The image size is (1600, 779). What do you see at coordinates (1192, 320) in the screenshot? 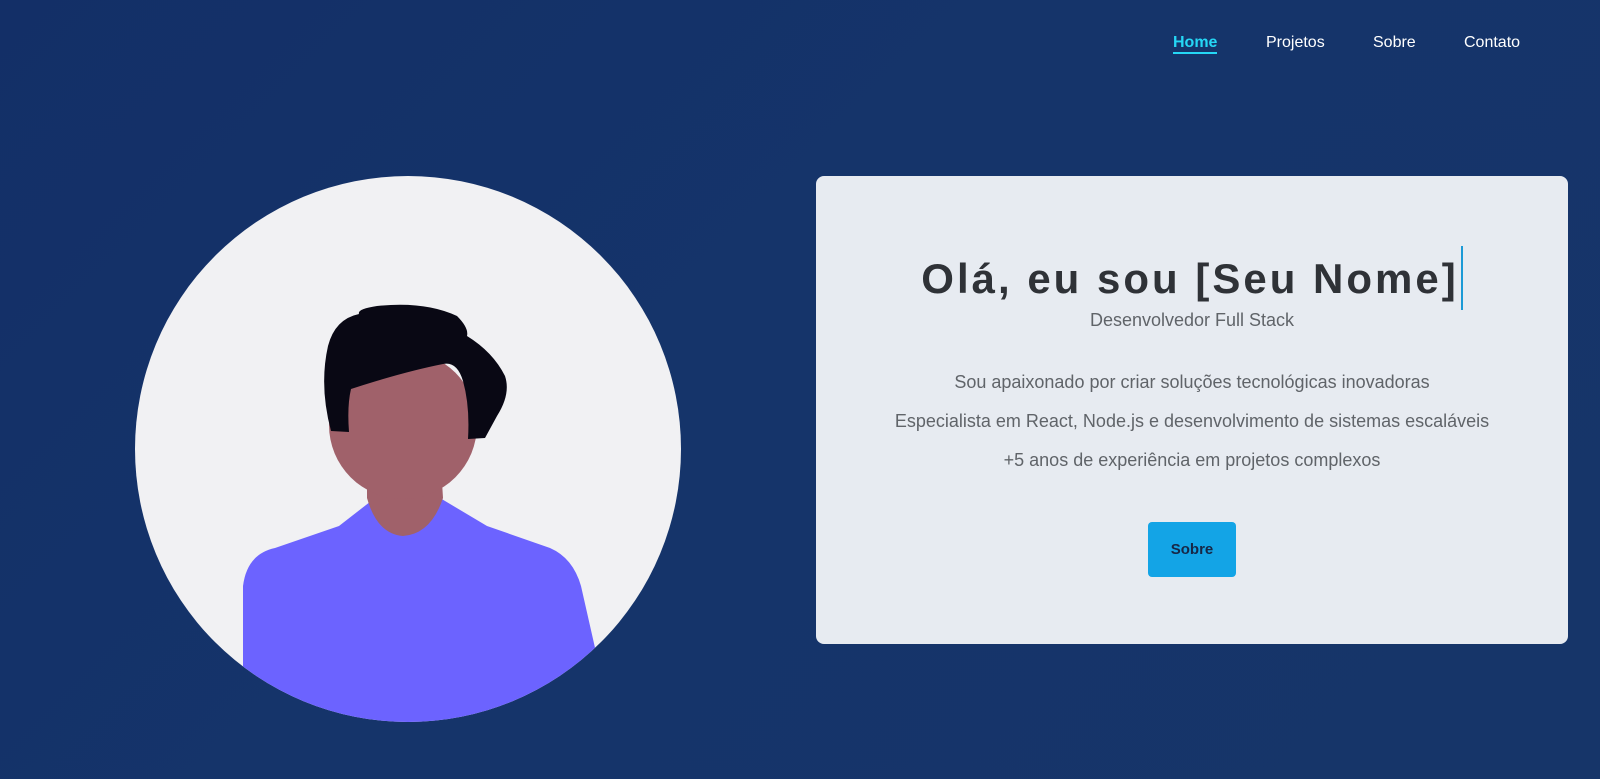
I see `hero-subtitle: Desenvolvedor Full Stack` at bounding box center [1192, 320].